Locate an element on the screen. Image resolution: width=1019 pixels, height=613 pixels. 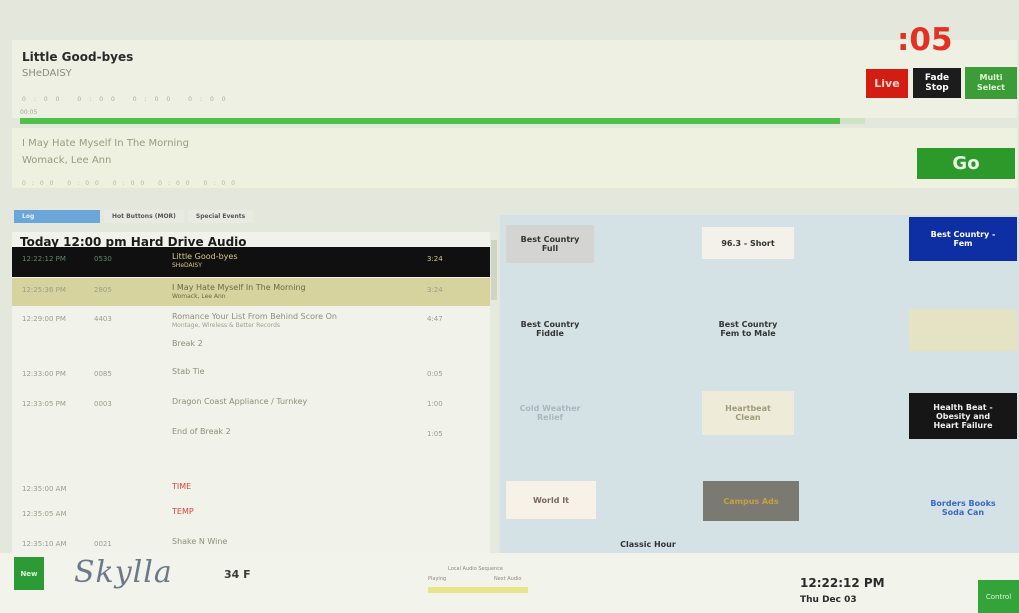
now-playing-artist: SHeDAISY is located at coordinates (47, 73).